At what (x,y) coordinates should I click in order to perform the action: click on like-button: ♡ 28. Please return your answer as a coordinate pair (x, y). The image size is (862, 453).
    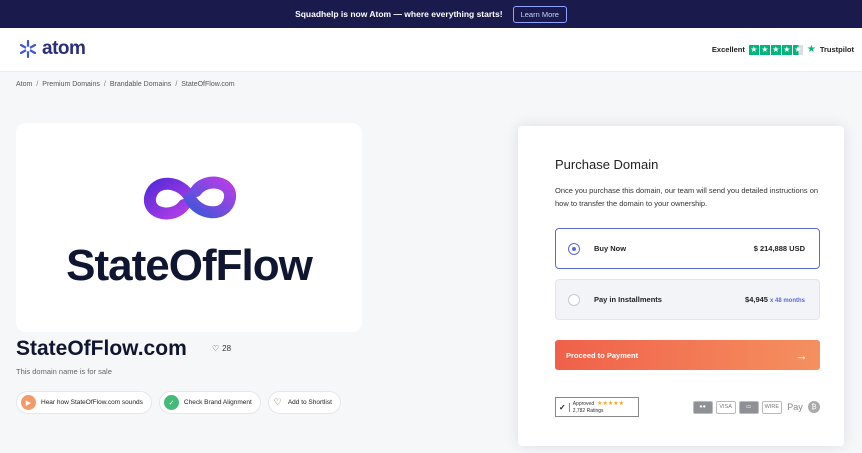
    Looking at the image, I should click on (221, 348).